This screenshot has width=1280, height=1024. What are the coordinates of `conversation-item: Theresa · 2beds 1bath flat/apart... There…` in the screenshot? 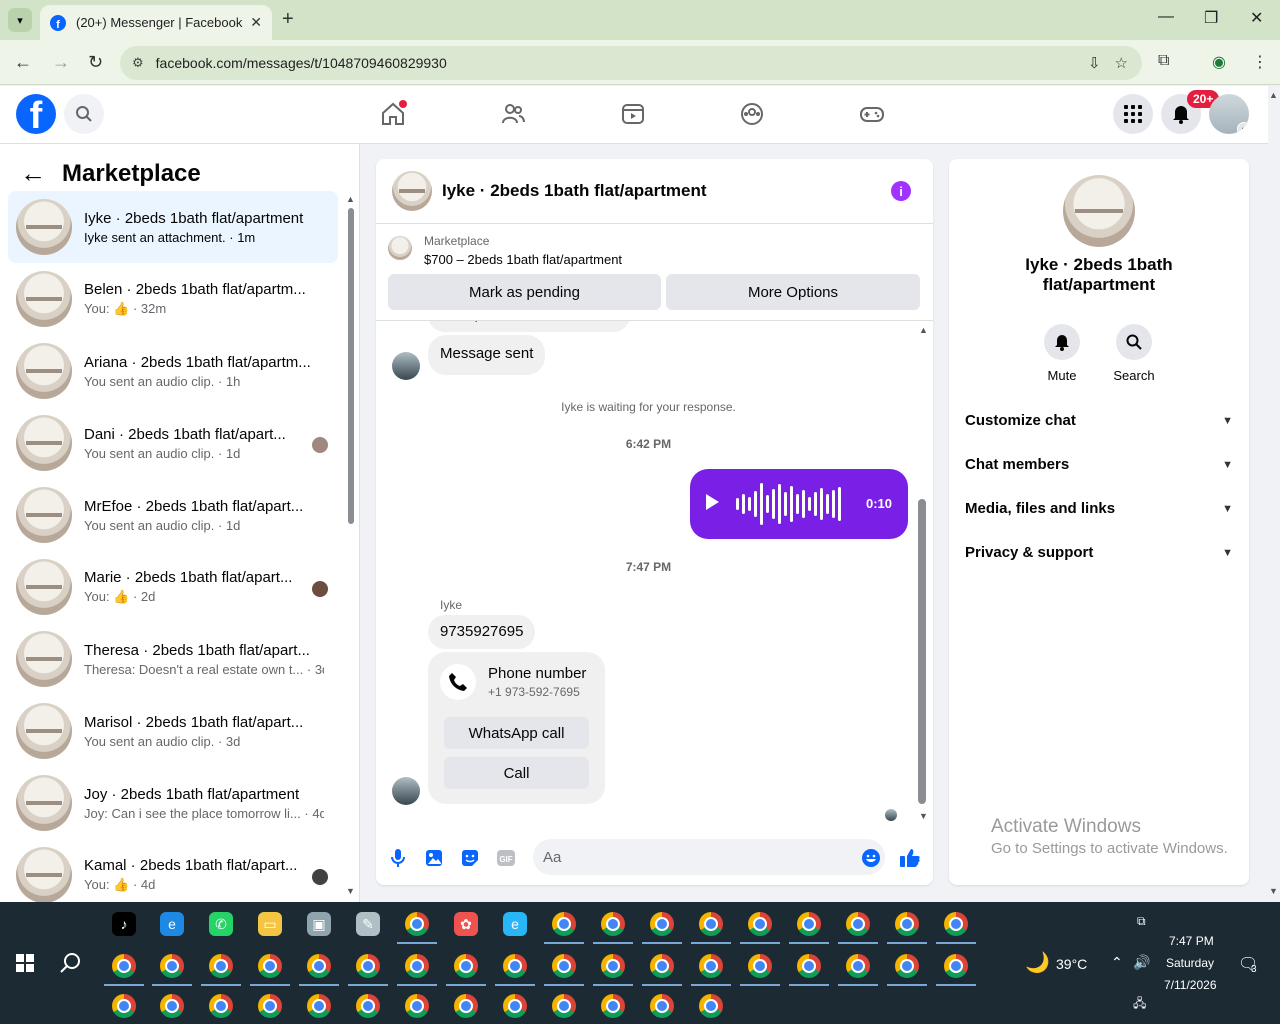 It's located at (173, 659).